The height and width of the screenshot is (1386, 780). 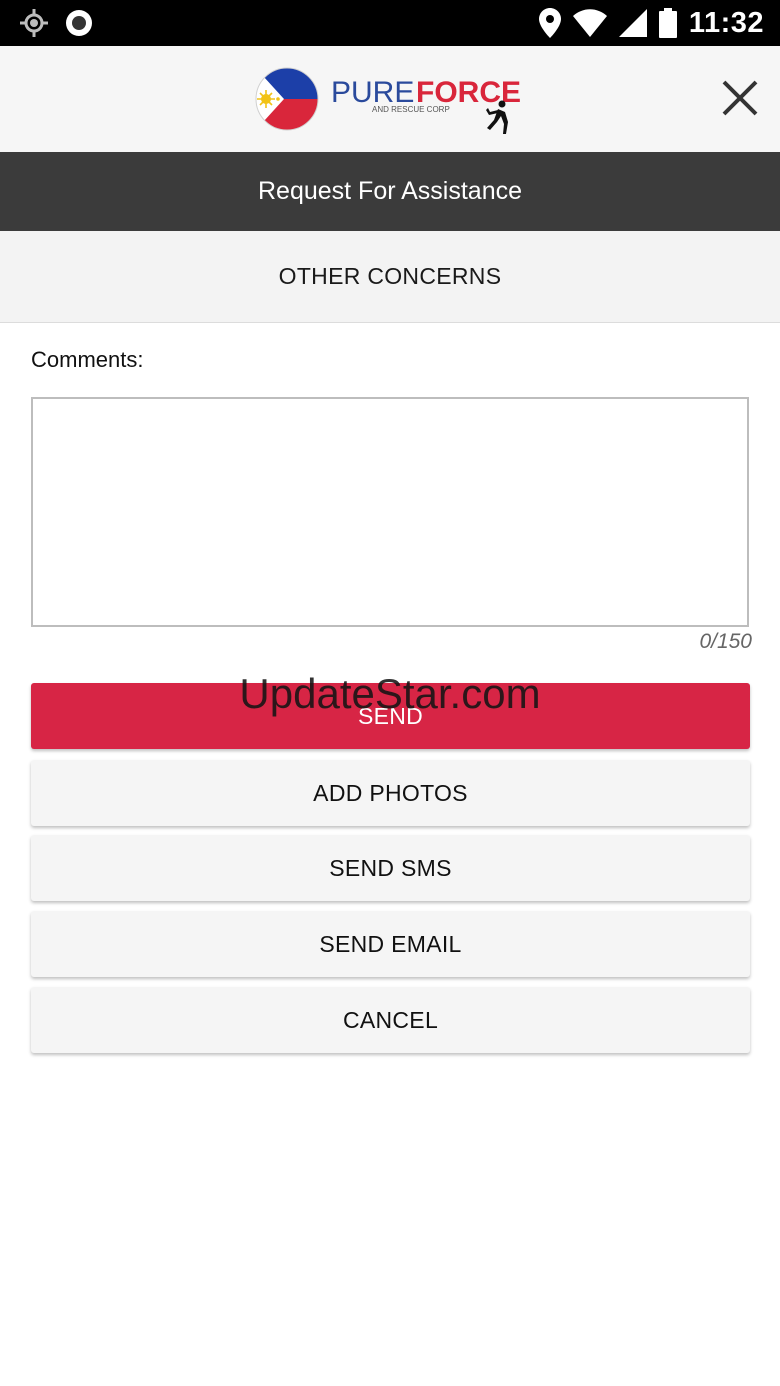 I want to click on add-photos-button: ADD PHOTOS, so click(x=390, y=793).